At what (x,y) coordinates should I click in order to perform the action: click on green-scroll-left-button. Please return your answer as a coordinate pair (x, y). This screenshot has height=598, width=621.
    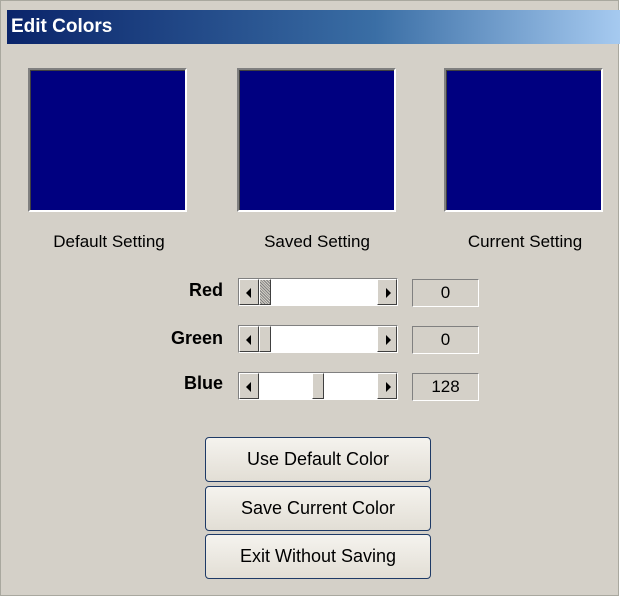
    Looking at the image, I should click on (249, 339).